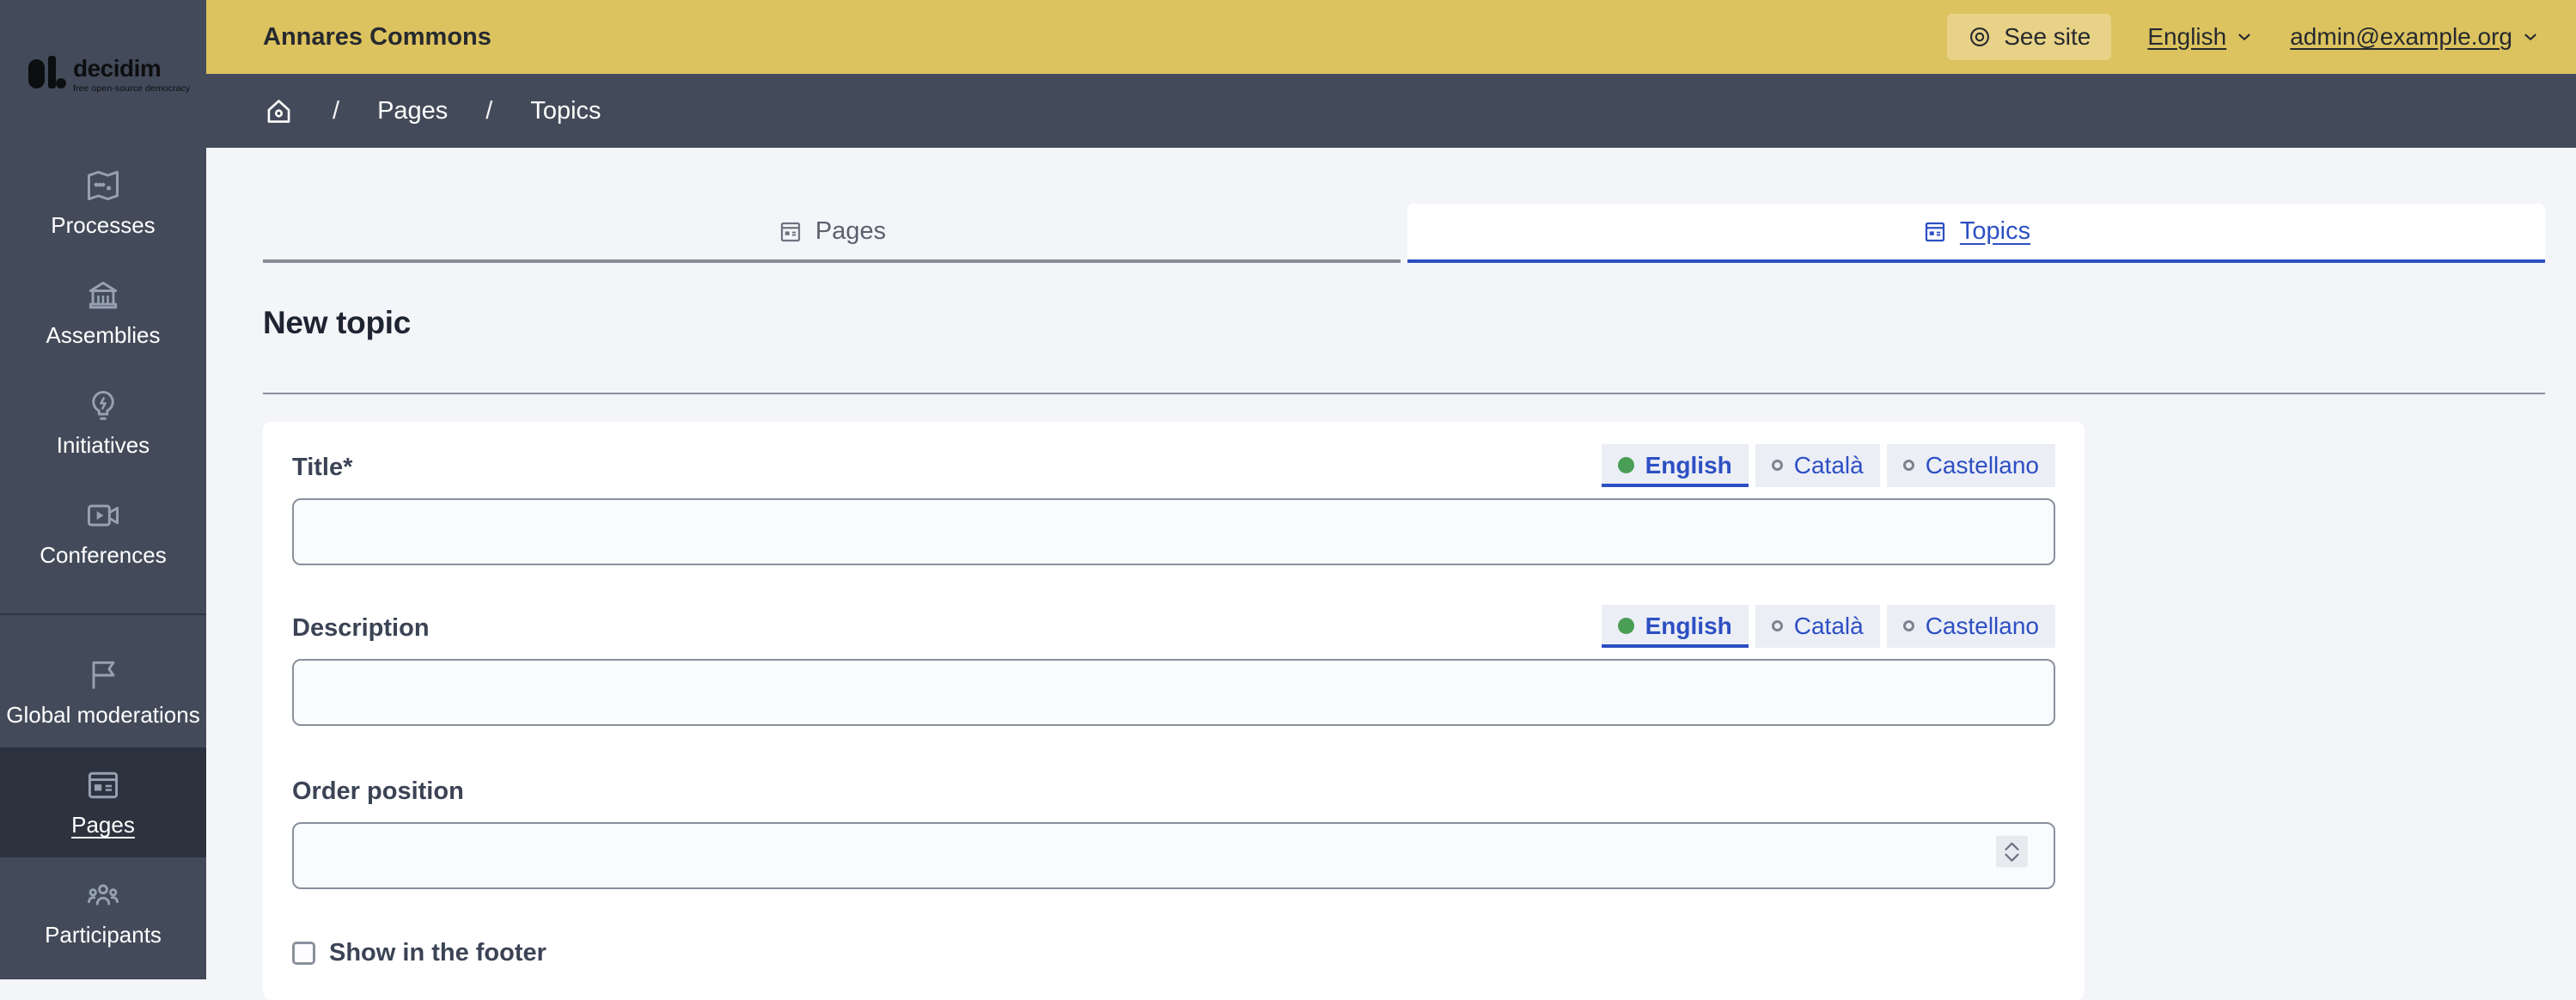  Describe the element at coordinates (103, 935) in the screenshot. I see `sidebar-item-label: Participants` at that location.